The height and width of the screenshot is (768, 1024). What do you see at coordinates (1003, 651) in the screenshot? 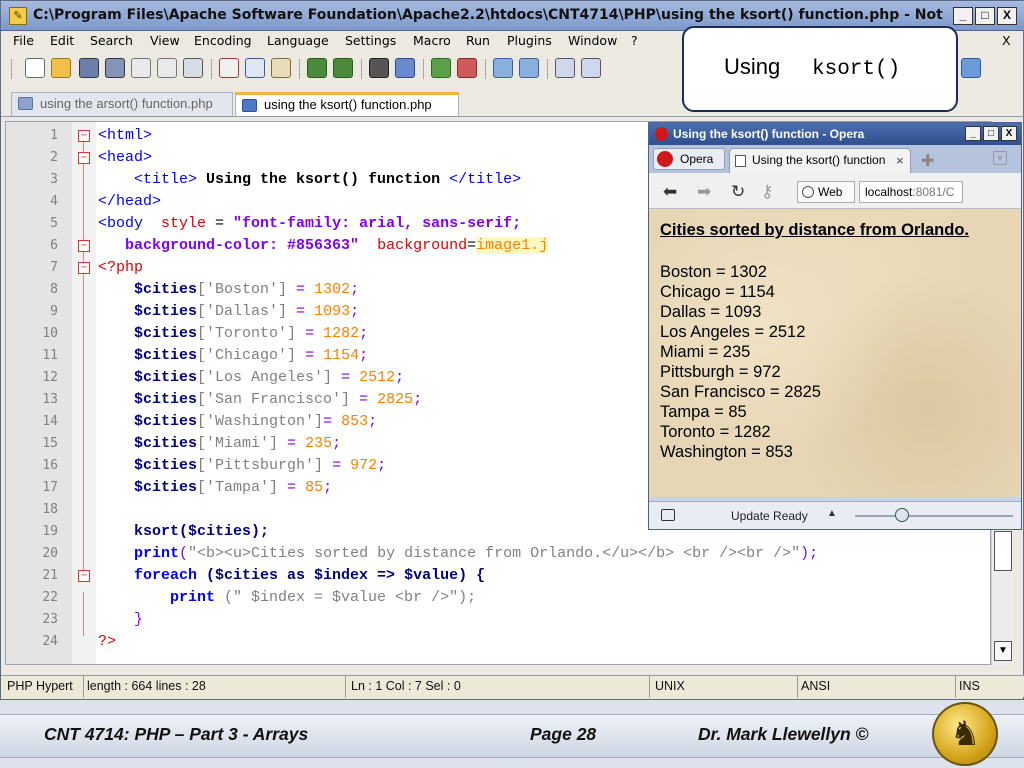
I see `scroll-down-arrow-icon: ▼` at bounding box center [1003, 651].